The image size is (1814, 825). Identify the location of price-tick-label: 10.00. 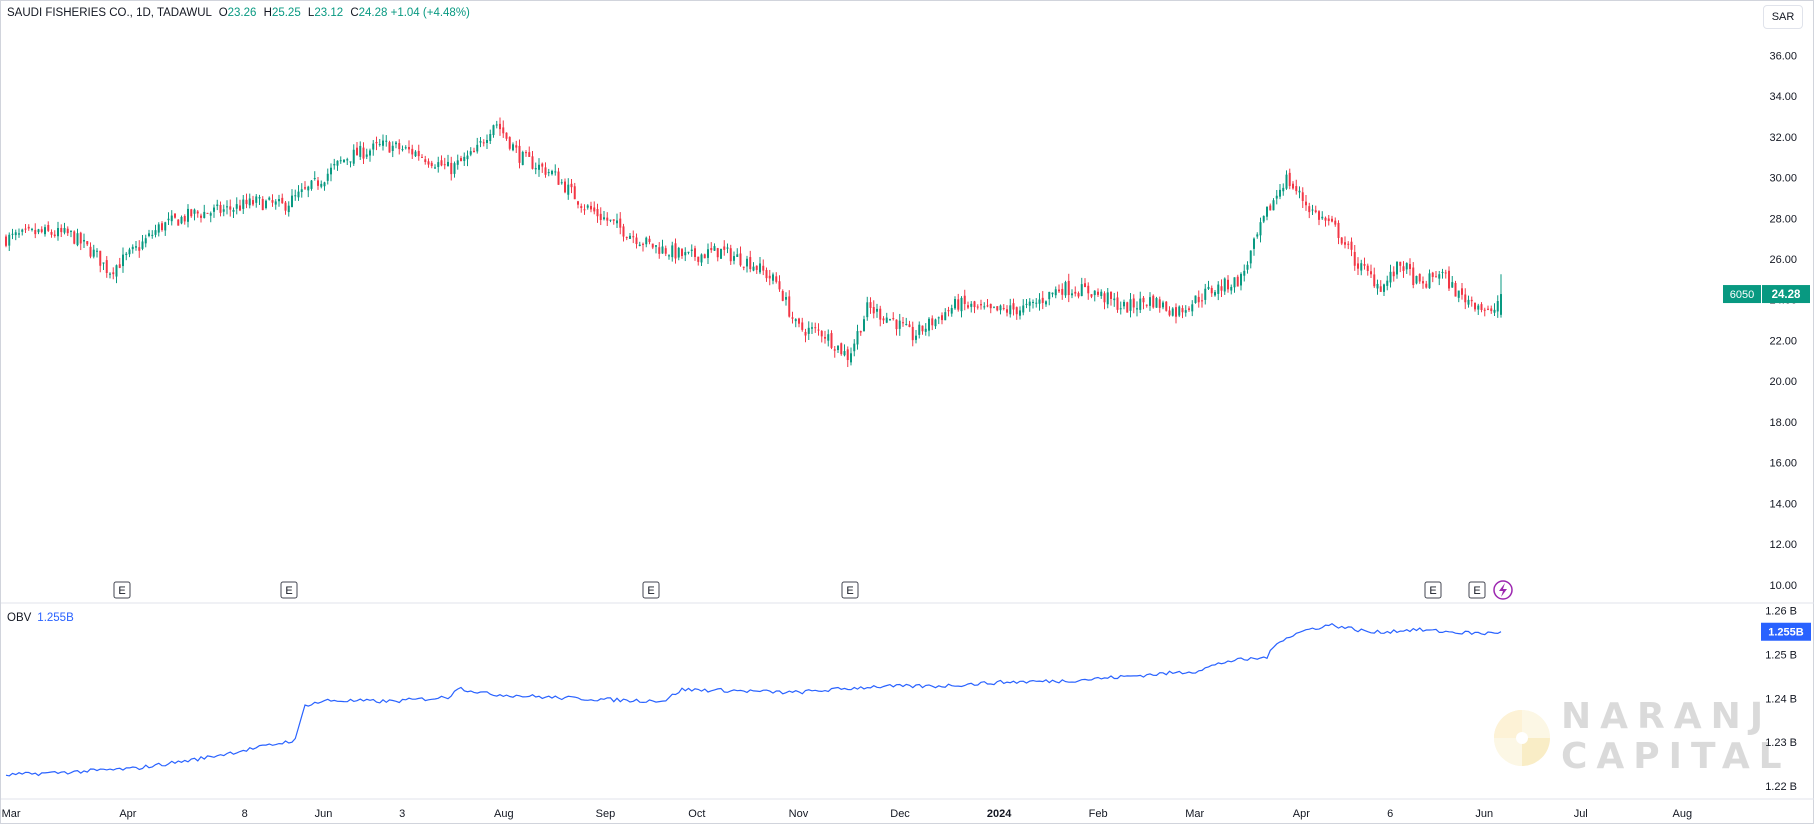
(1783, 586).